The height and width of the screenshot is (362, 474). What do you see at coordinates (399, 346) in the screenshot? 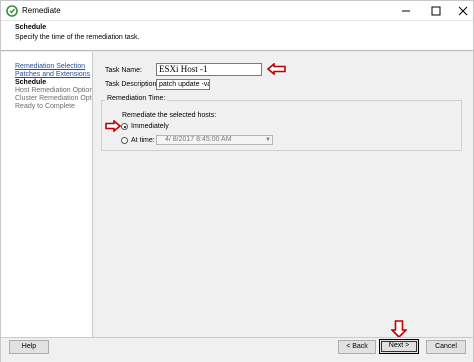
I see `next-button: Next >` at bounding box center [399, 346].